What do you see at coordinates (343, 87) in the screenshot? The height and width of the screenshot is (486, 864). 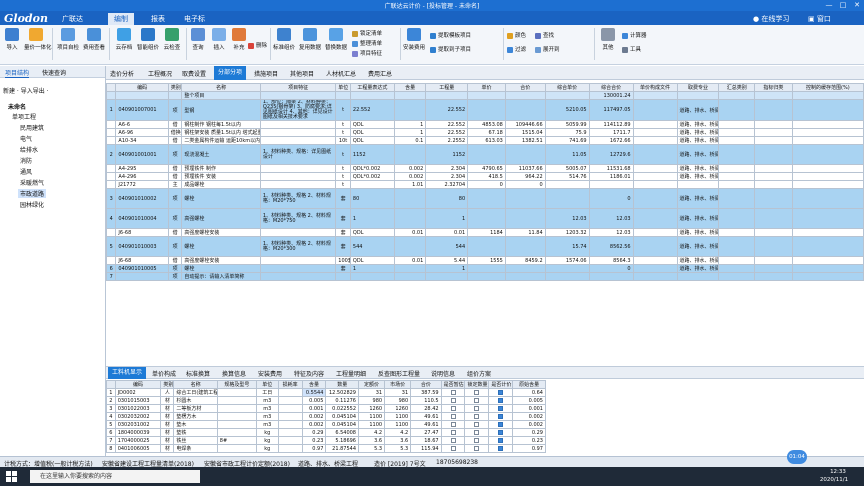 I see `grid-header-cell: 单位` at bounding box center [343, 87].